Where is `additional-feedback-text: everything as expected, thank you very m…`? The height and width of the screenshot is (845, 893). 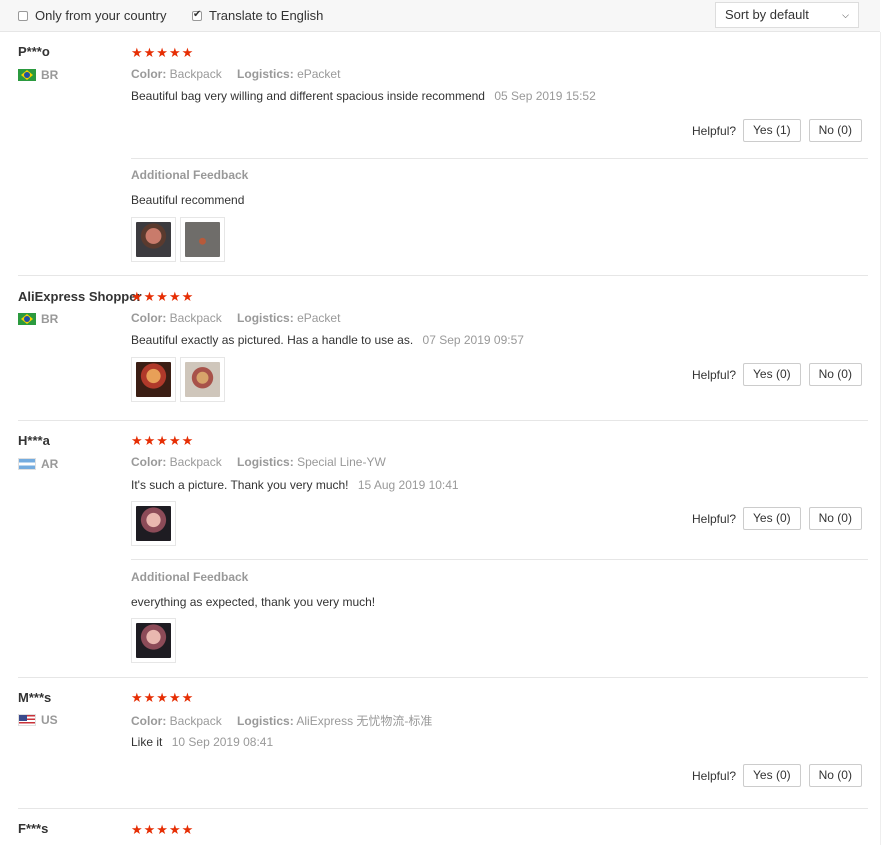
additional-feedback-text: everything as expected, thank you very m… is located at coordinates (253, 602).